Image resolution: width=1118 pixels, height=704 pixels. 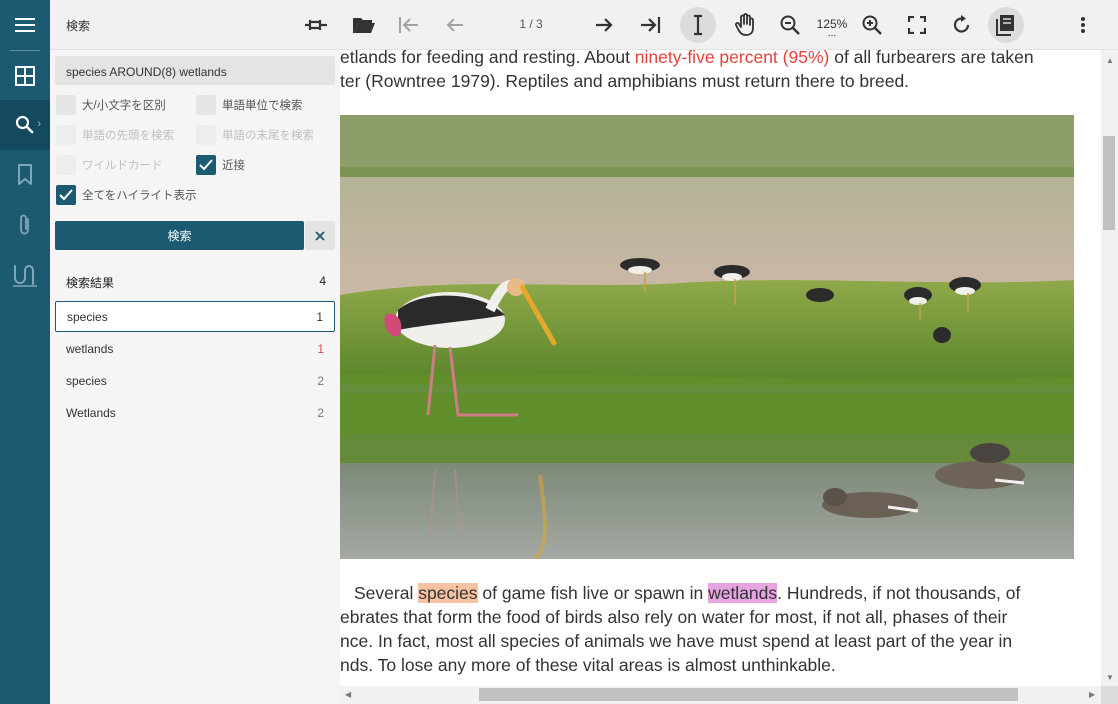 What do you see at coordinates (593, 593) in the screenshot?
I see `text-span: of game fish live or spawn in` at bounding box center [593, 593].